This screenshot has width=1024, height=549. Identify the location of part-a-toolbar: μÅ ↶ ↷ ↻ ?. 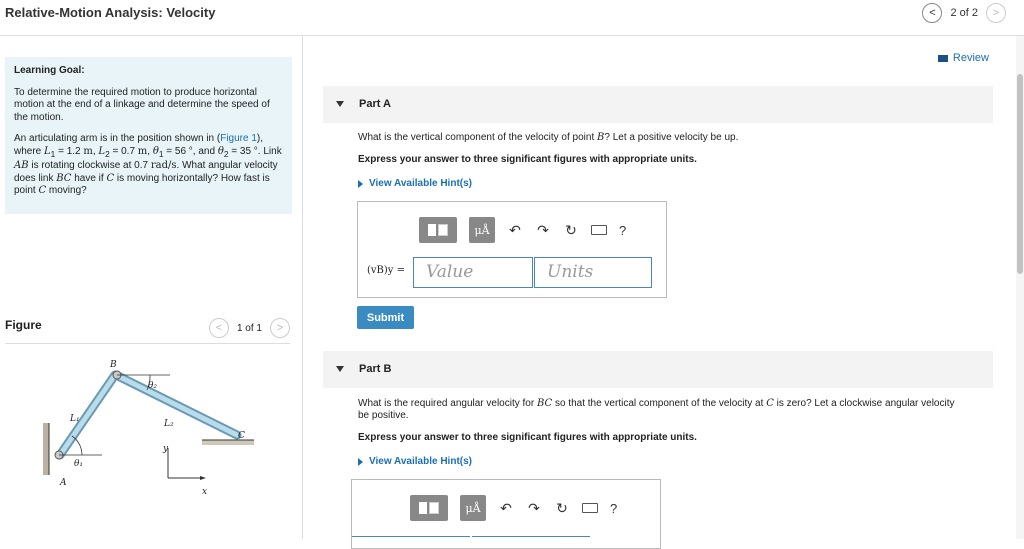
(522, 230).